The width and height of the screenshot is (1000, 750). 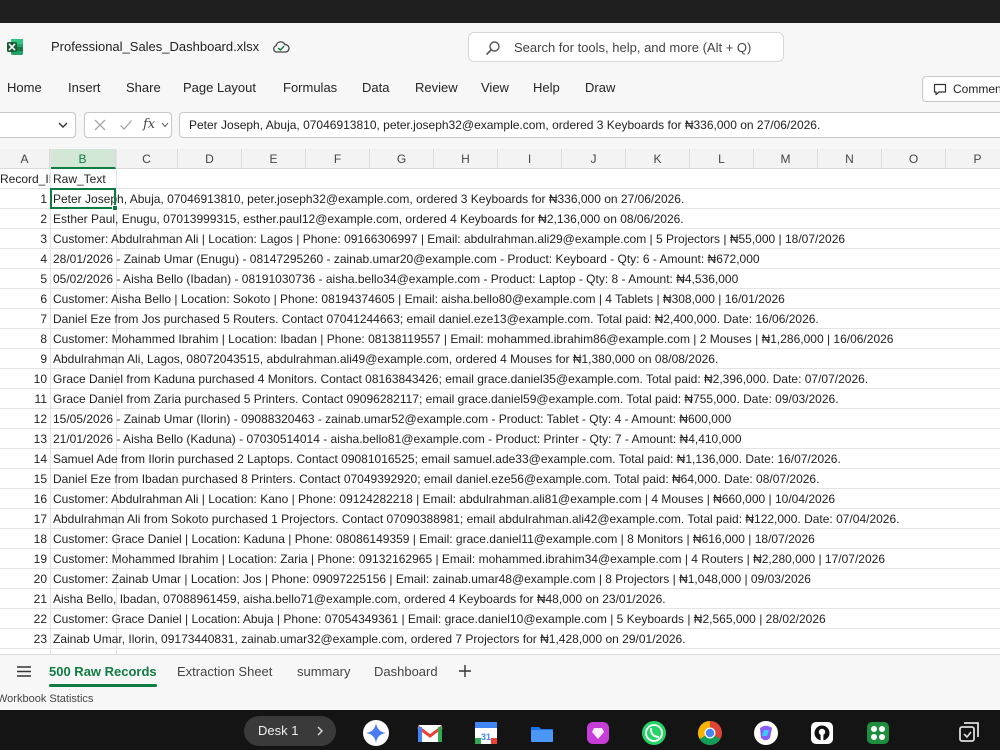 What do you see at coordinates (25, 379) in the screenshot?
I see `record-id-cell: 10` at bounding box center [25, 379].